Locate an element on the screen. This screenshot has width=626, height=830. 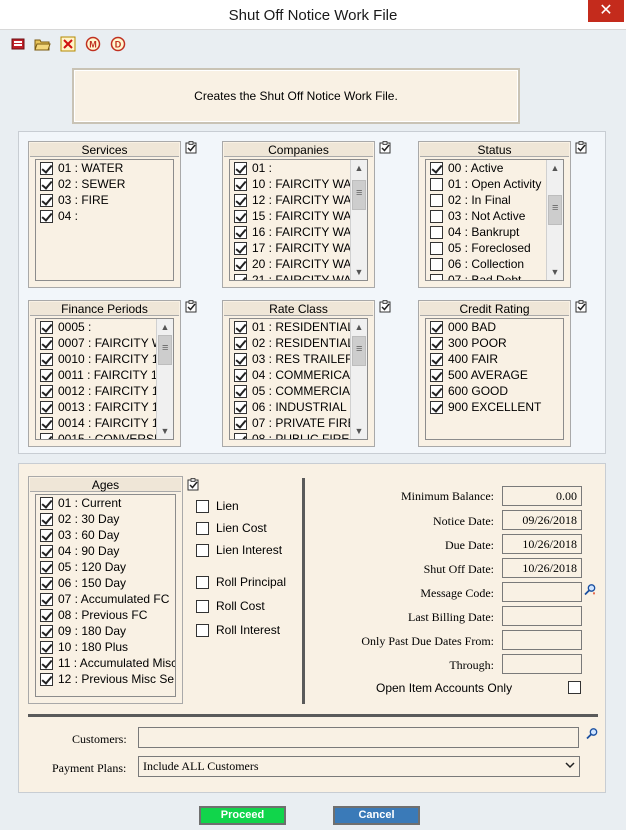
lien-cost-checkbox is located at coordinates (202, 528).